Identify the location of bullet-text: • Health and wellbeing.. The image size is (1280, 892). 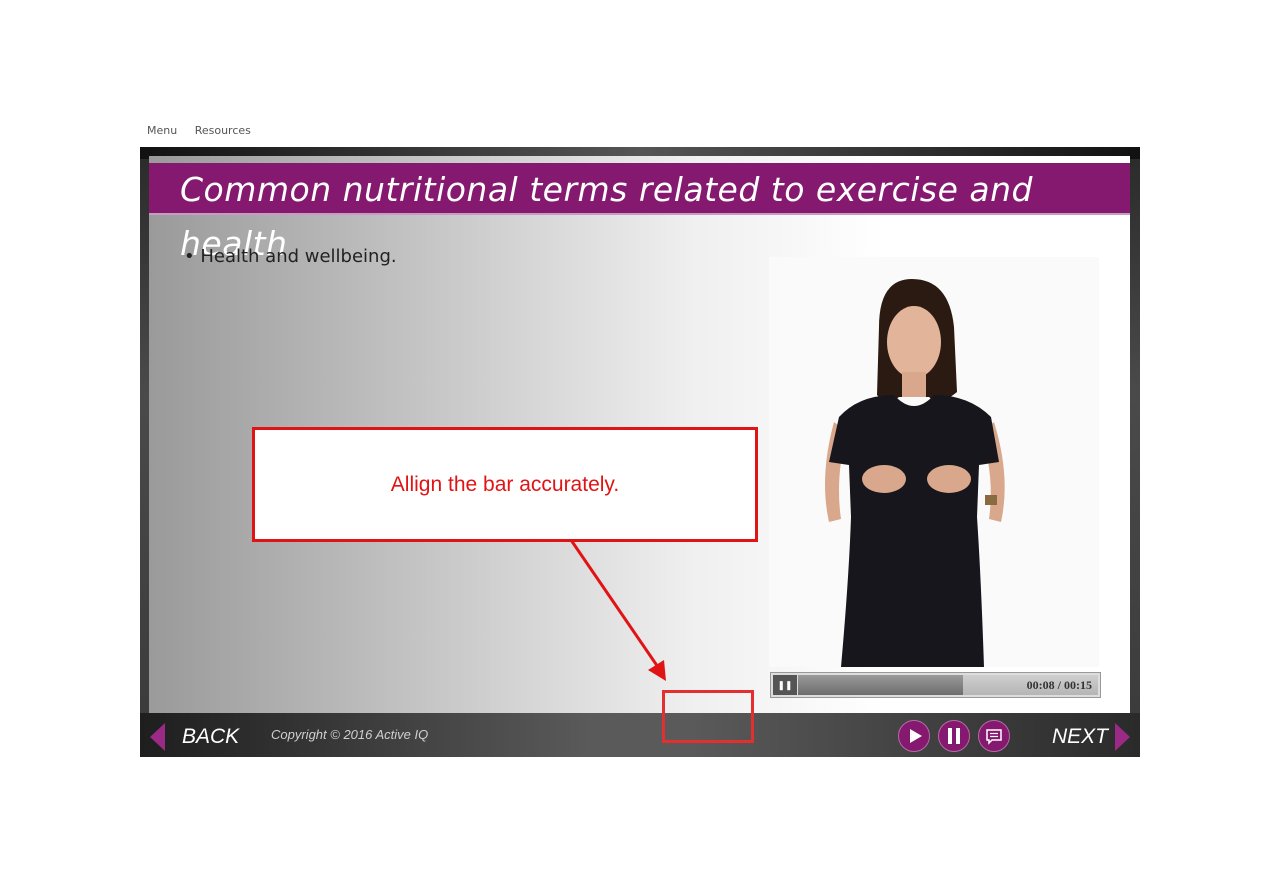
(290, 256).